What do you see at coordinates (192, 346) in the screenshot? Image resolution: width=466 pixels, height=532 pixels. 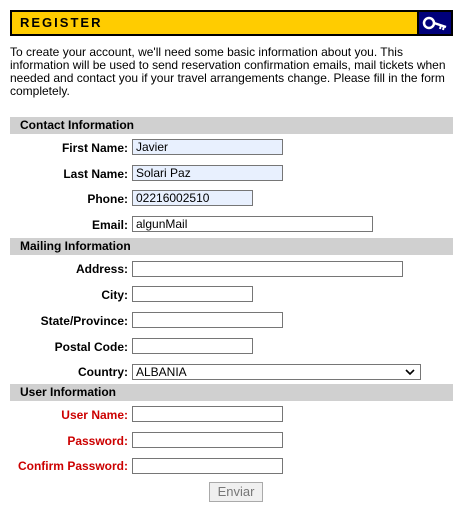 I see `postal-code-input` at bounding box center [192, 346].